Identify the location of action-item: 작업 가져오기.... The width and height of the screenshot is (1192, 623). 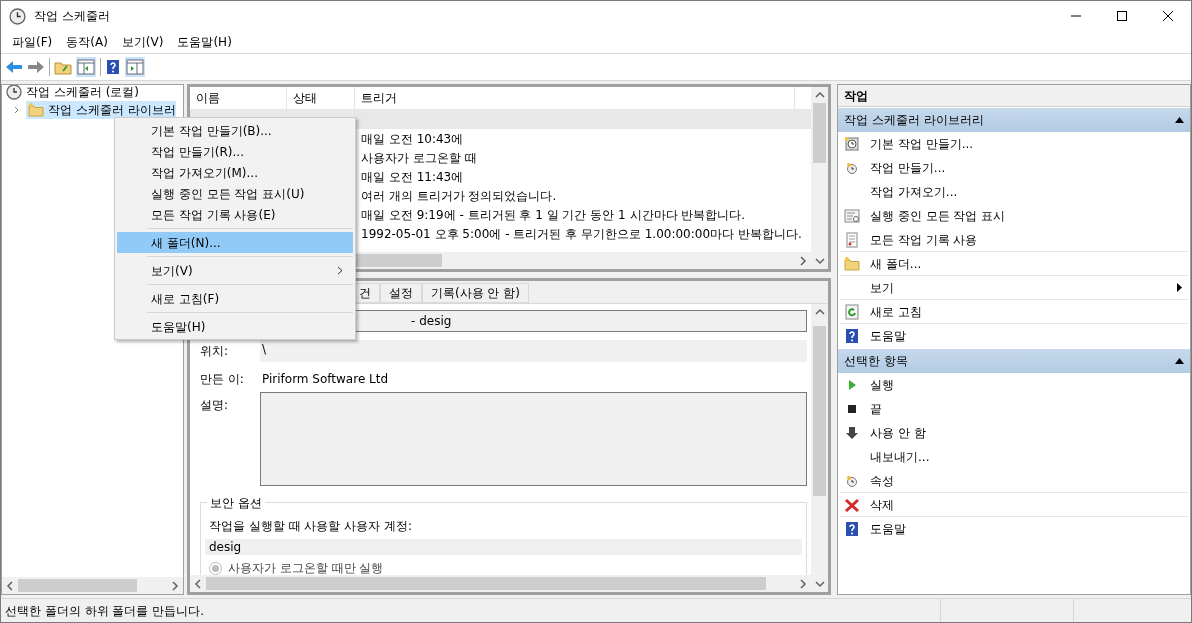
(1014, 192).